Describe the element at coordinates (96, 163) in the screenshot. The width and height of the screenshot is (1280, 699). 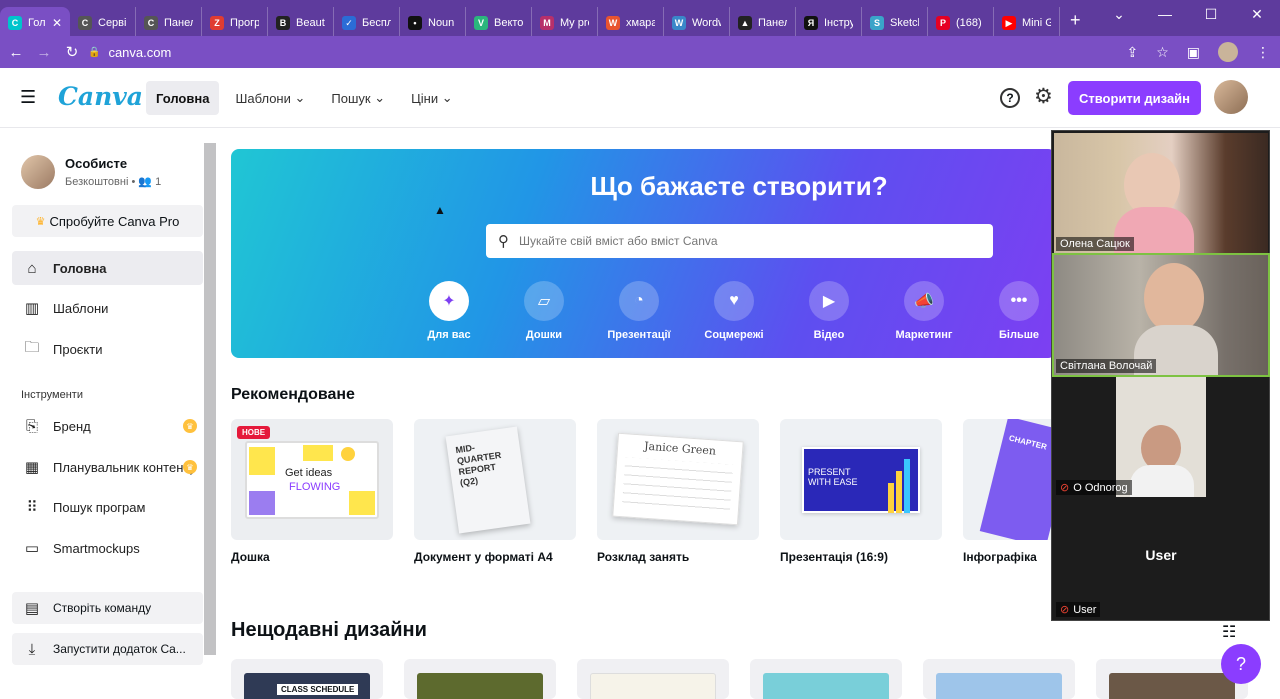
I see `profile-name: Особисте` at that location.